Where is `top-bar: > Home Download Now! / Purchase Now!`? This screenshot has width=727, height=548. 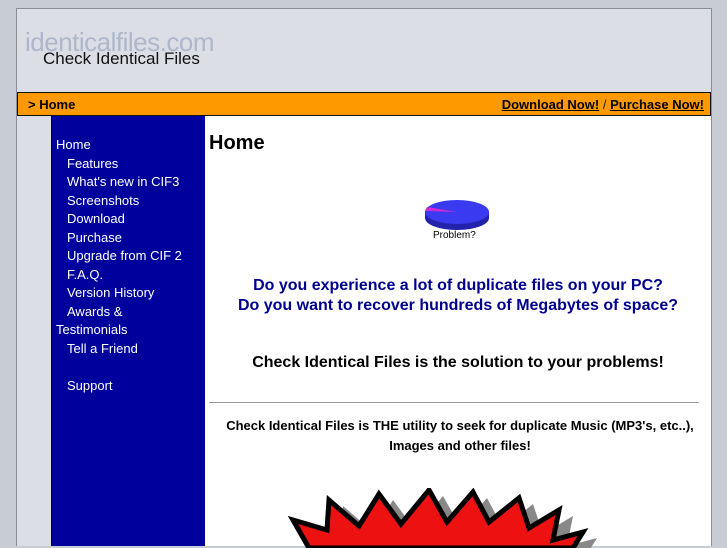 top-bar: > Home Download Now! / Purchase Now! is located at coordinates (364, 104).